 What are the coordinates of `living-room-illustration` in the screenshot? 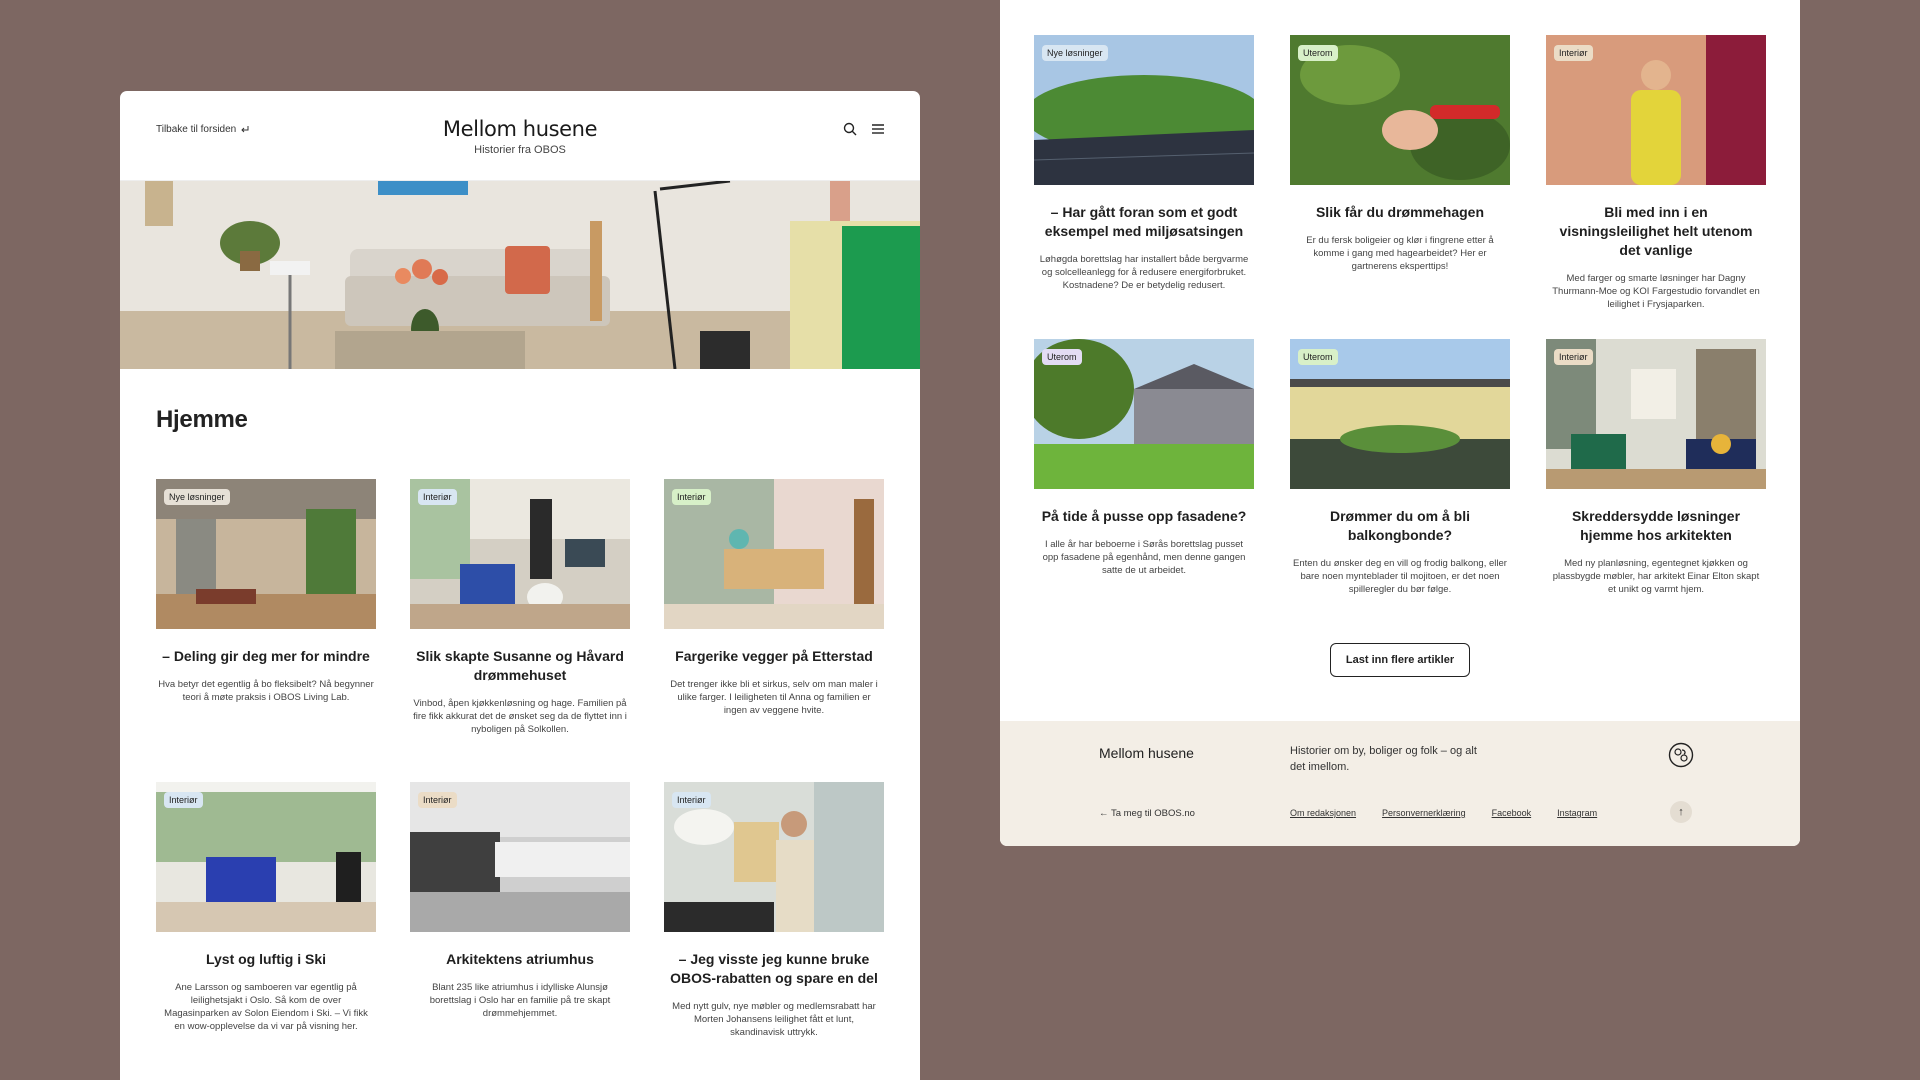 It's located at (520, 275).